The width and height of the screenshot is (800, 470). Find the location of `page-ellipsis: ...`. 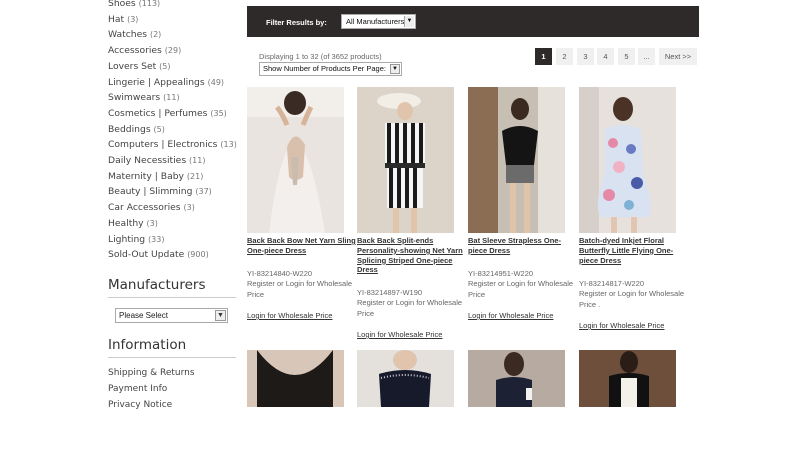

page-ellipsis: ... is located at coordinates (646, 56).